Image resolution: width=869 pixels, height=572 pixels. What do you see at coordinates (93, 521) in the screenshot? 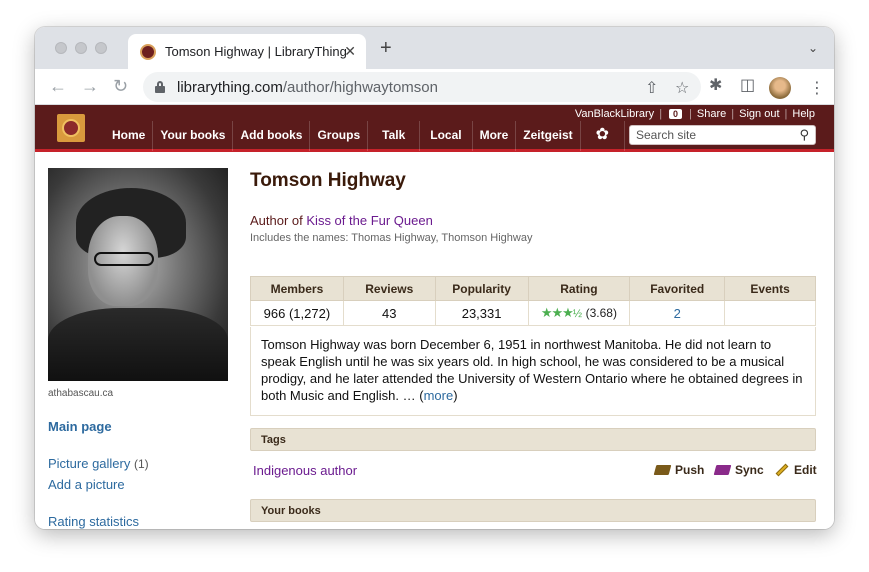
I see `rating-statistics-link: Rating statistics` at bounding box center [93, 521].